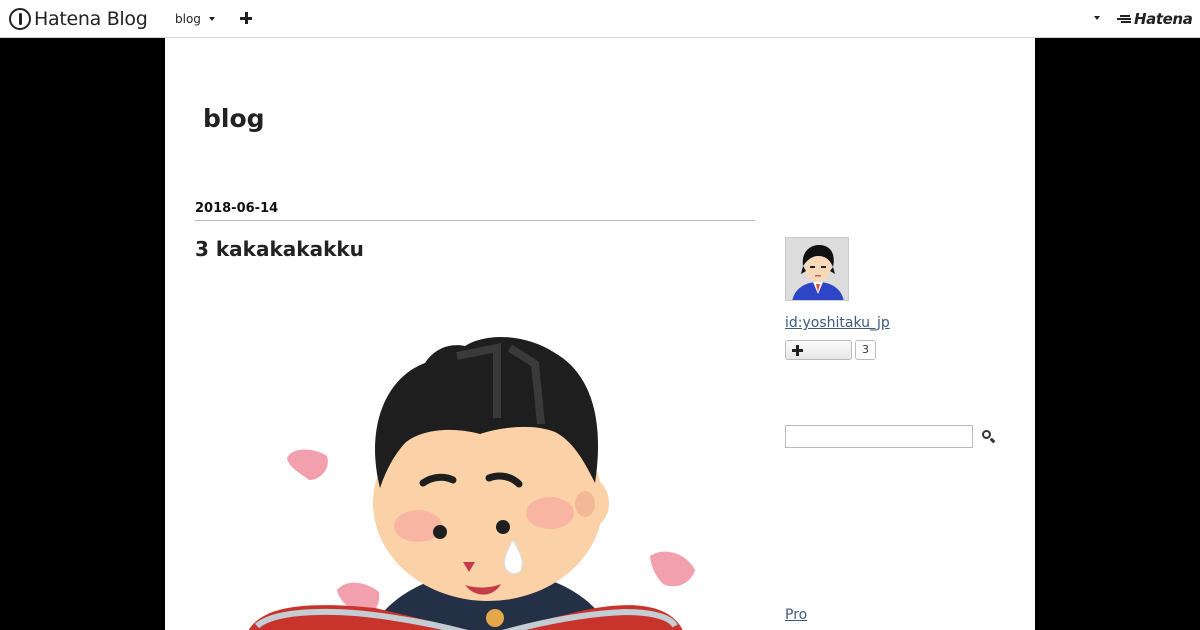 This screenshot has width=1200, height=630. I want to click on user-avatar-icon, so click(817, 269).